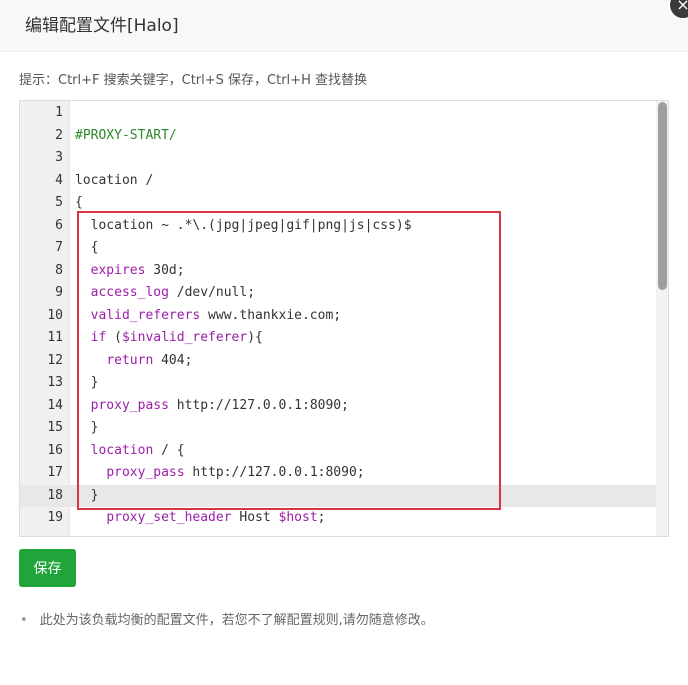  Describe the element at coordinates (102, 26) in the screenshot. I see `dialog-title: 编辑配置文件[Halo]` at that location.